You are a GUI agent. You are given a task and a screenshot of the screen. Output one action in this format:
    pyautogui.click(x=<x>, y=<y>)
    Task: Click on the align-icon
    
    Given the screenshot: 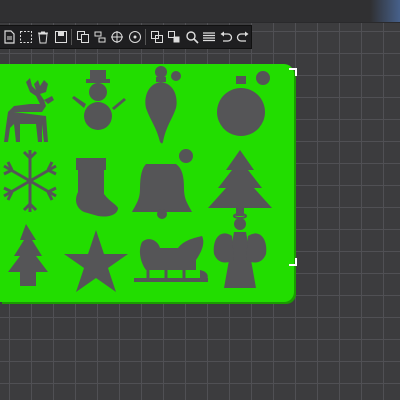 What is the action you would take?
    pyautogui.click(x=99, y=37)
    